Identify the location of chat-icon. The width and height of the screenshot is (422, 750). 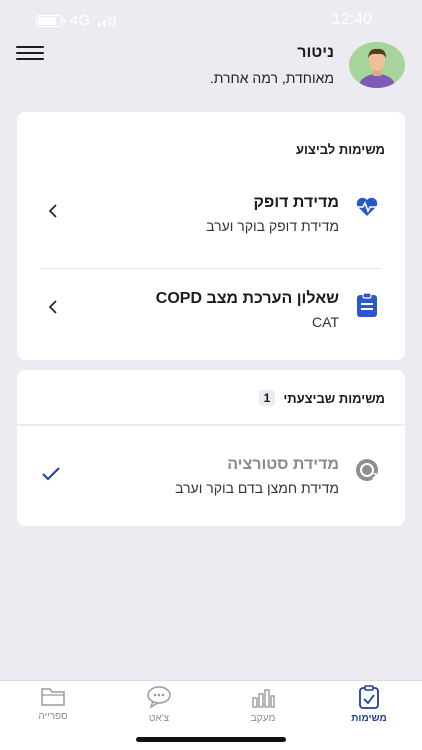
(159, 697).